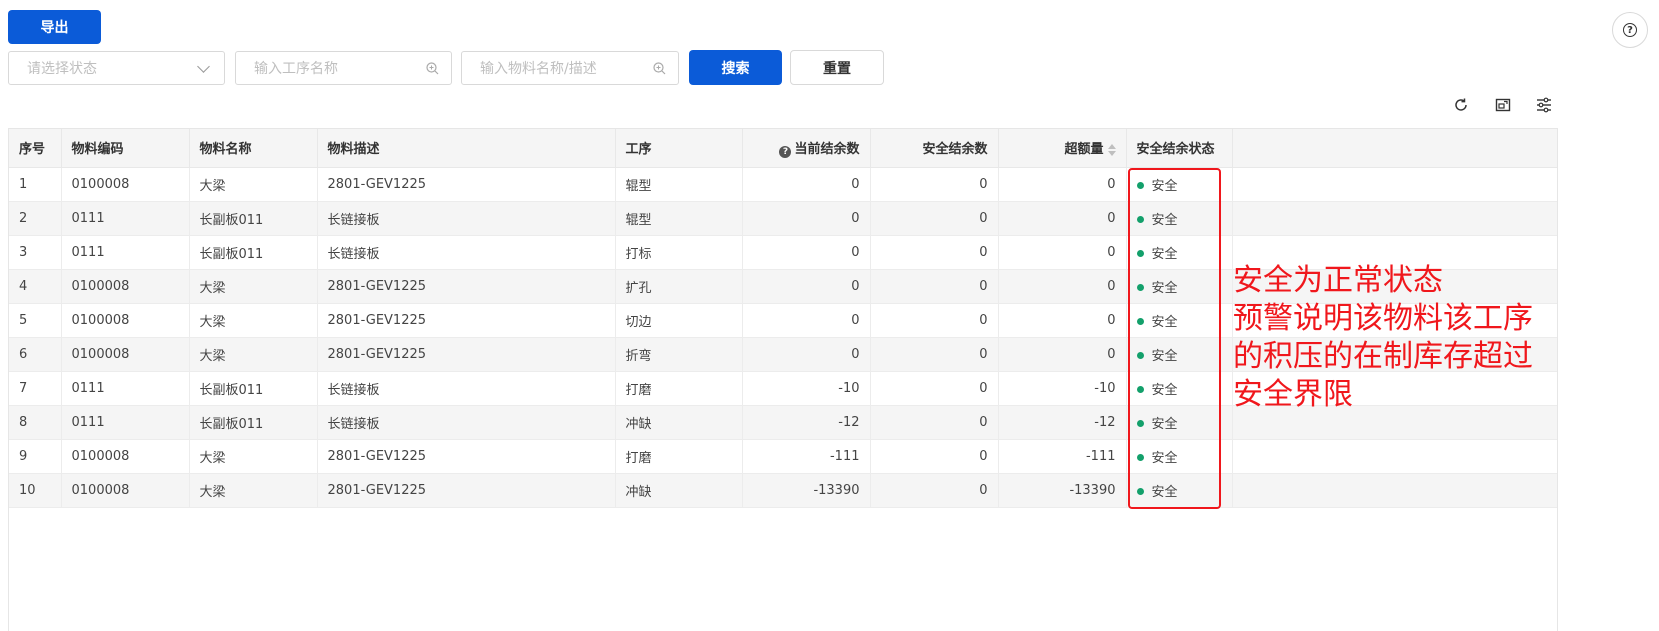 The image size is (1659, 631). I want to click on column-header-current-balance-label: 当前结余数, so click(827, 149).